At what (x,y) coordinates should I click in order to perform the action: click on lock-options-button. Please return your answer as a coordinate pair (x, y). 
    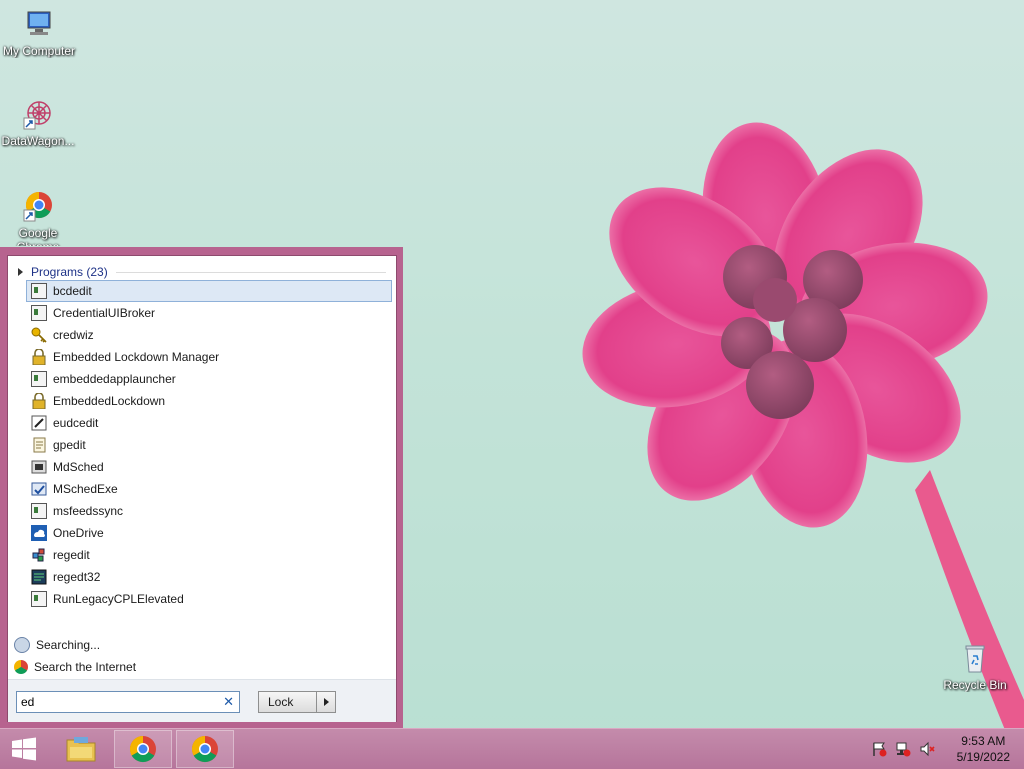
    Looking at the image, I should click on (325, 702).